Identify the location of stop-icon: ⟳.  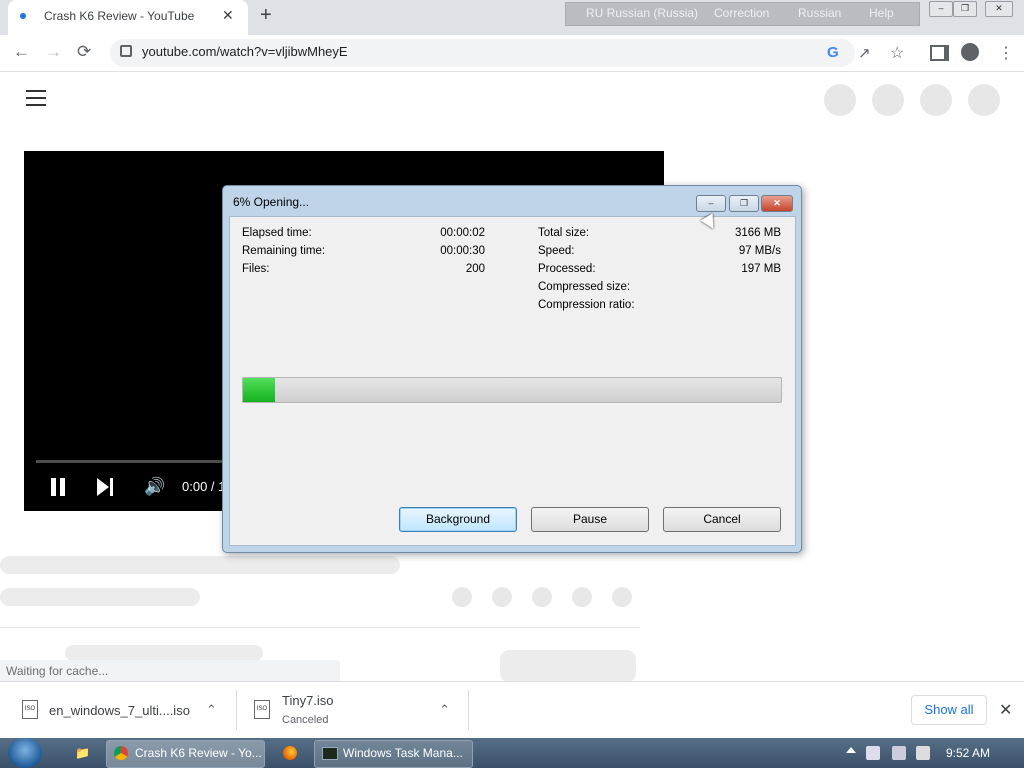
(84, 52).